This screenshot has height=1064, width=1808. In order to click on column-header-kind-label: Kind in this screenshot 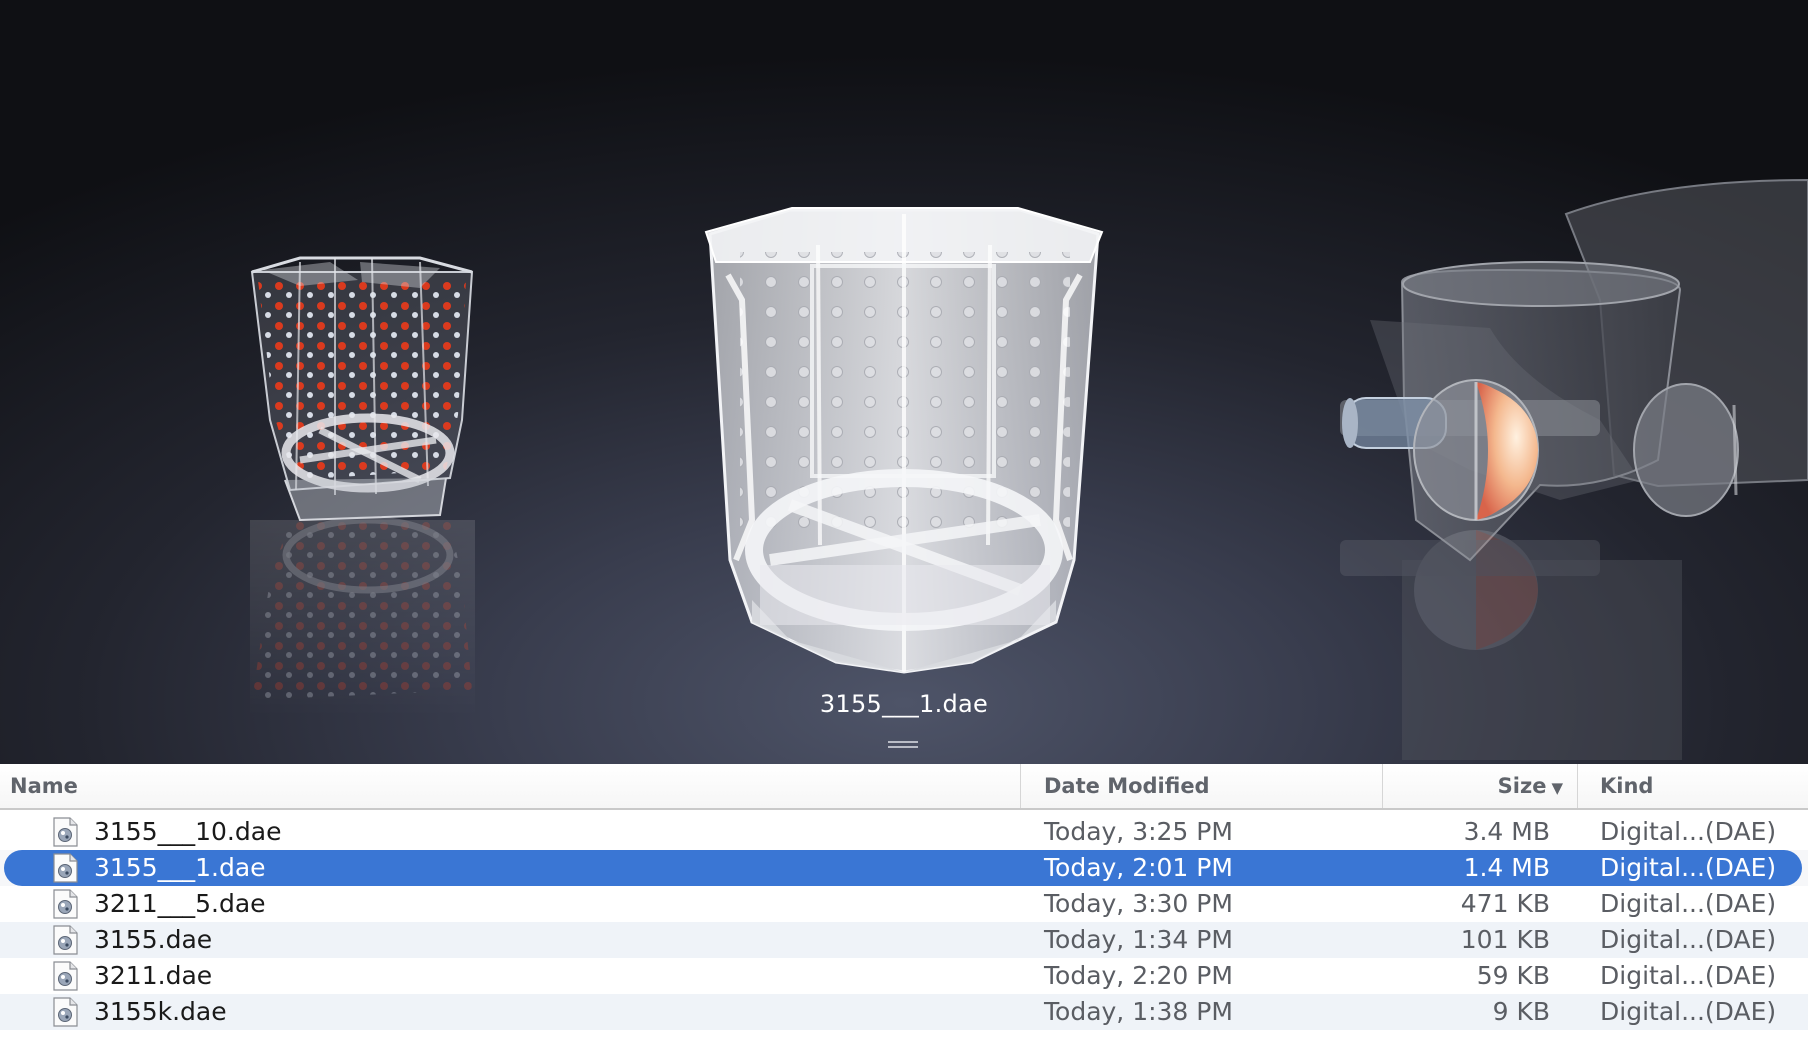, I will do `click(1627, 786)`.